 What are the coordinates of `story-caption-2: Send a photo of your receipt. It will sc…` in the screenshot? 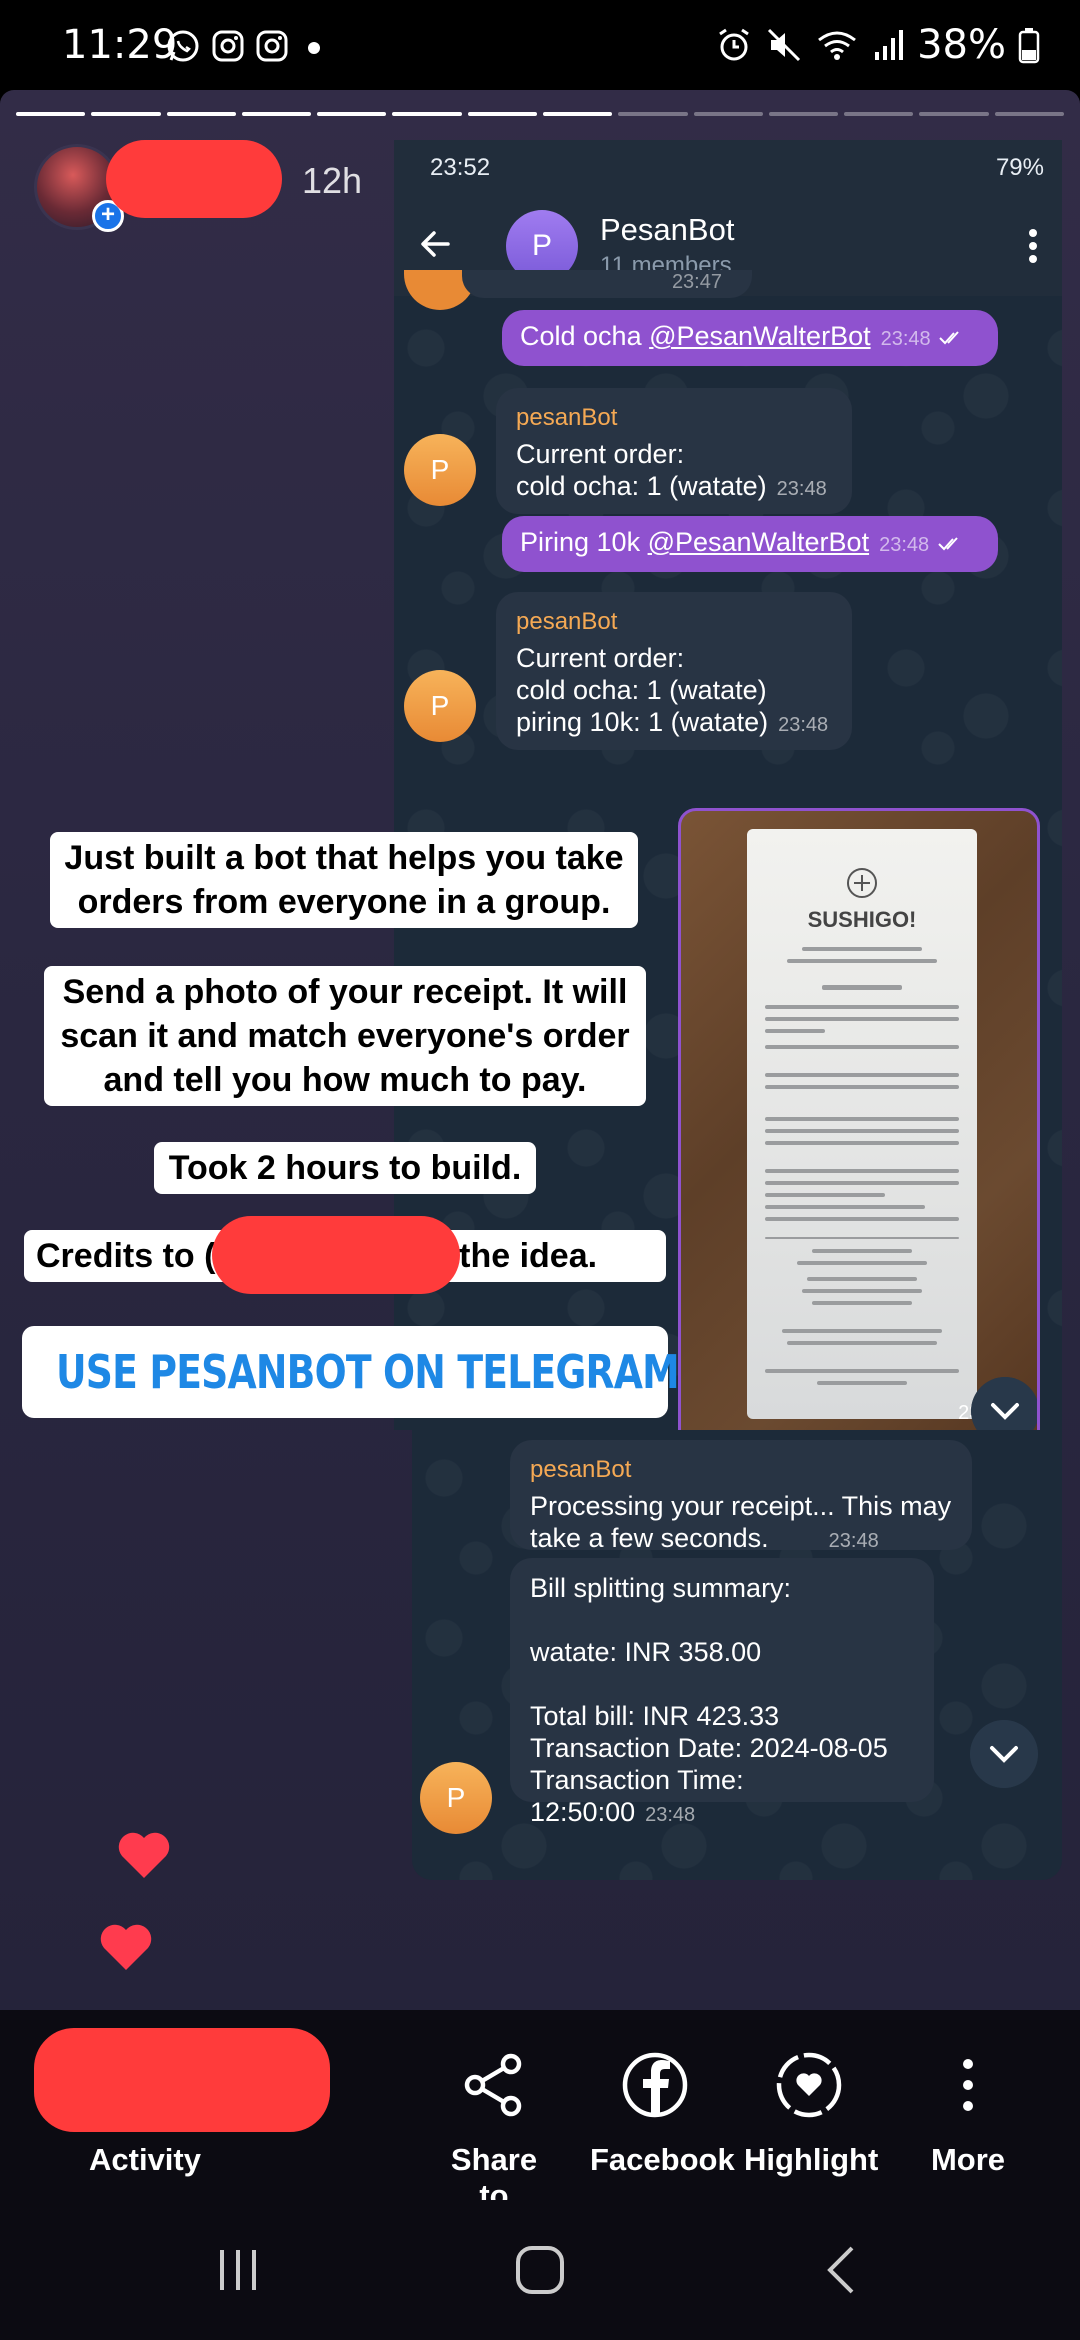 It's located at (345, 1036).